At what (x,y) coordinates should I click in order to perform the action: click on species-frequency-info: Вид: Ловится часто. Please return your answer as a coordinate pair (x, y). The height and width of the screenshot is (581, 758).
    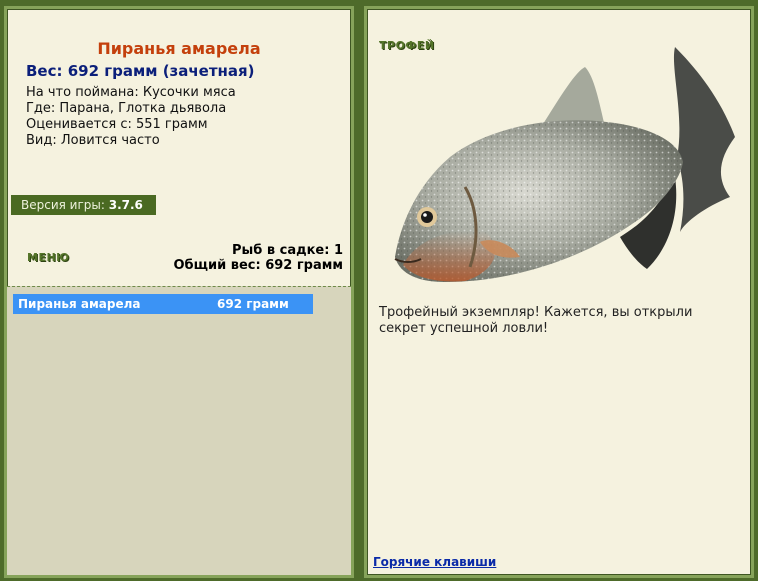
    Looking at the image, I should click on (93, 140).